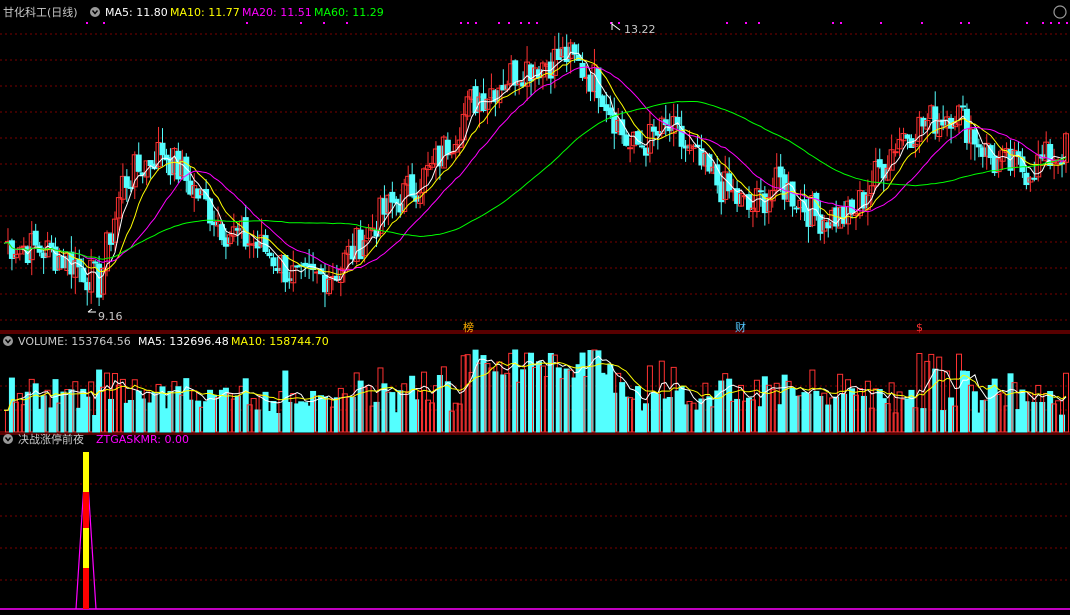  Describe the element at coordinates (349, 12) in the screenshot. I see `ma60-readout: MA60: 11.29` at that location.